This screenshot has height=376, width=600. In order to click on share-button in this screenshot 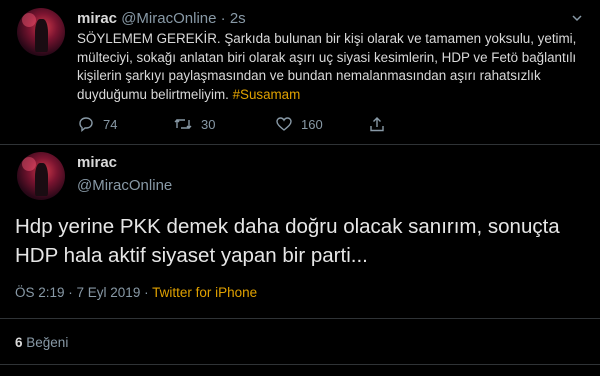, I will do `click(377, 124)`.